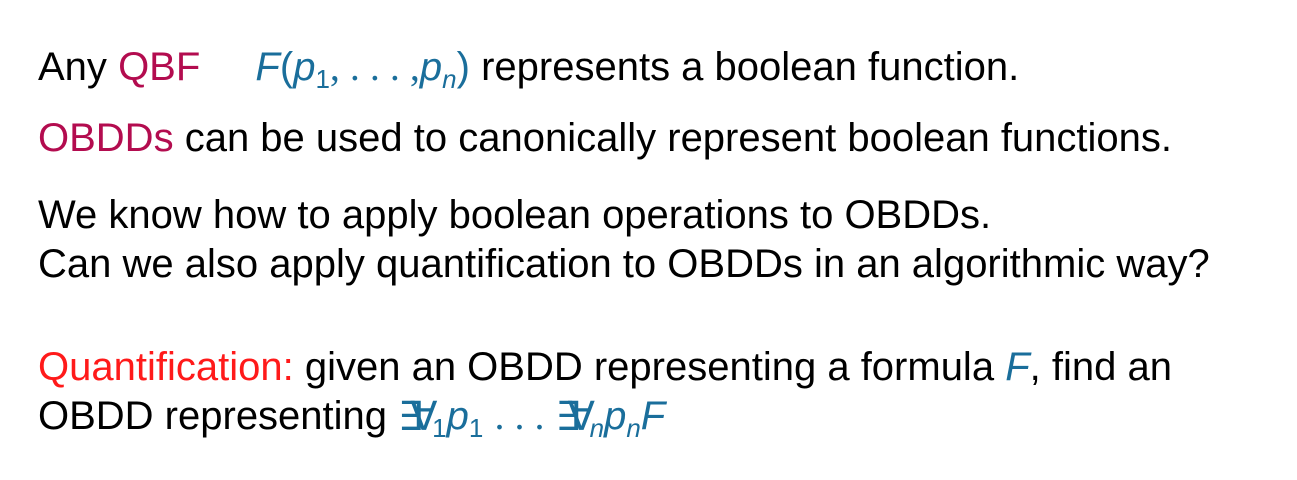 This screenshot has width=1297, height=480. I want to click on quantified-expression: ∃ ∀ 1p1 . . . ∃ ∀ npnF, so click(532, 418).